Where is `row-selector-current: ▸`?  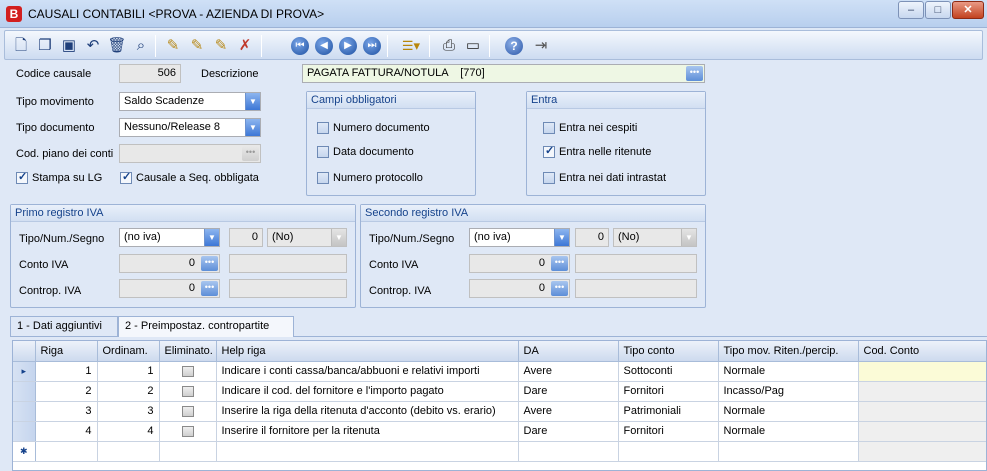 row-selector-current: ▸ is located at coordinates (24, 371).